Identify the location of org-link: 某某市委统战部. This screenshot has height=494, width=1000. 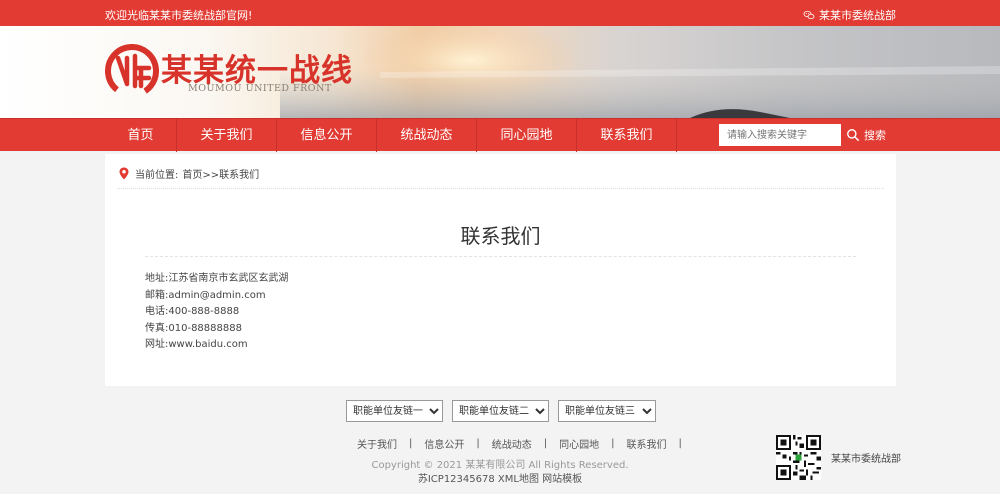
(849, 15).